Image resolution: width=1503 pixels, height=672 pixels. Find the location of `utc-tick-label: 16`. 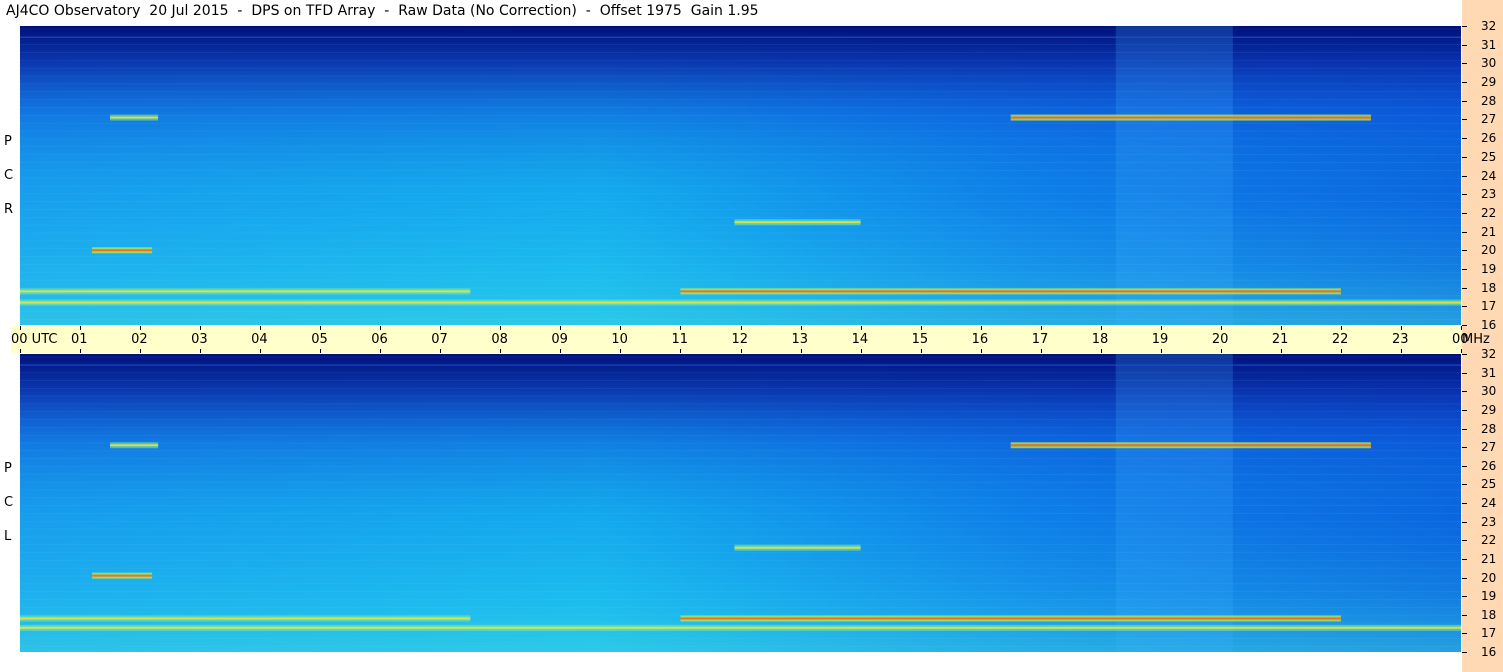

utc-tick-label: 16 is located at coordinates (980, 339).